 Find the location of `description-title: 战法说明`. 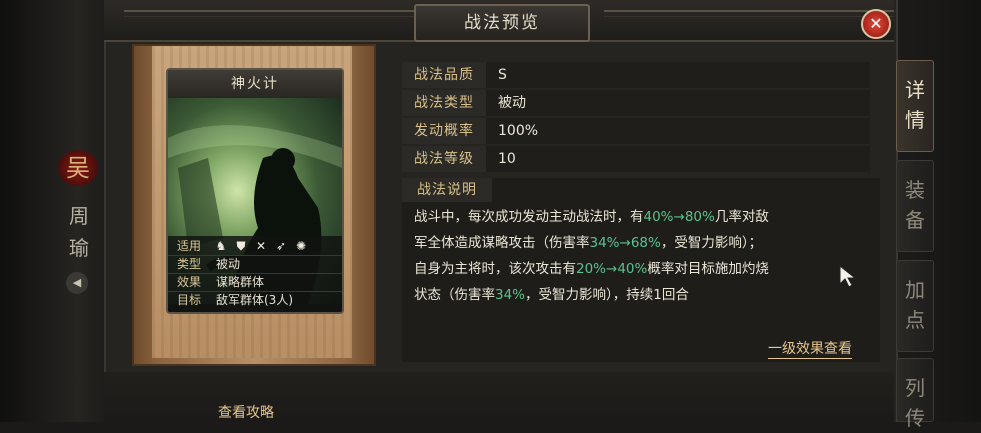

description-title: 战法说明 is located at coordinates (447, 190).